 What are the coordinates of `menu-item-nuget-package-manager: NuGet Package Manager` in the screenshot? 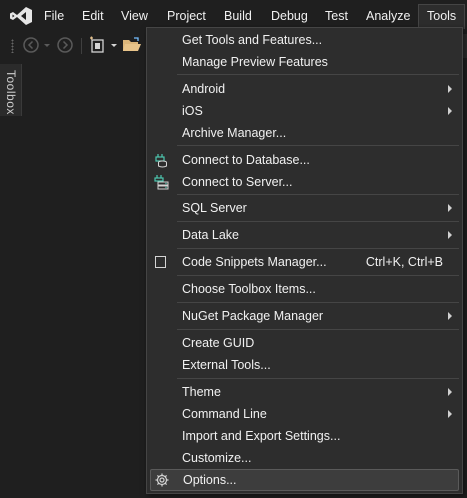 It's located at (304, 316).